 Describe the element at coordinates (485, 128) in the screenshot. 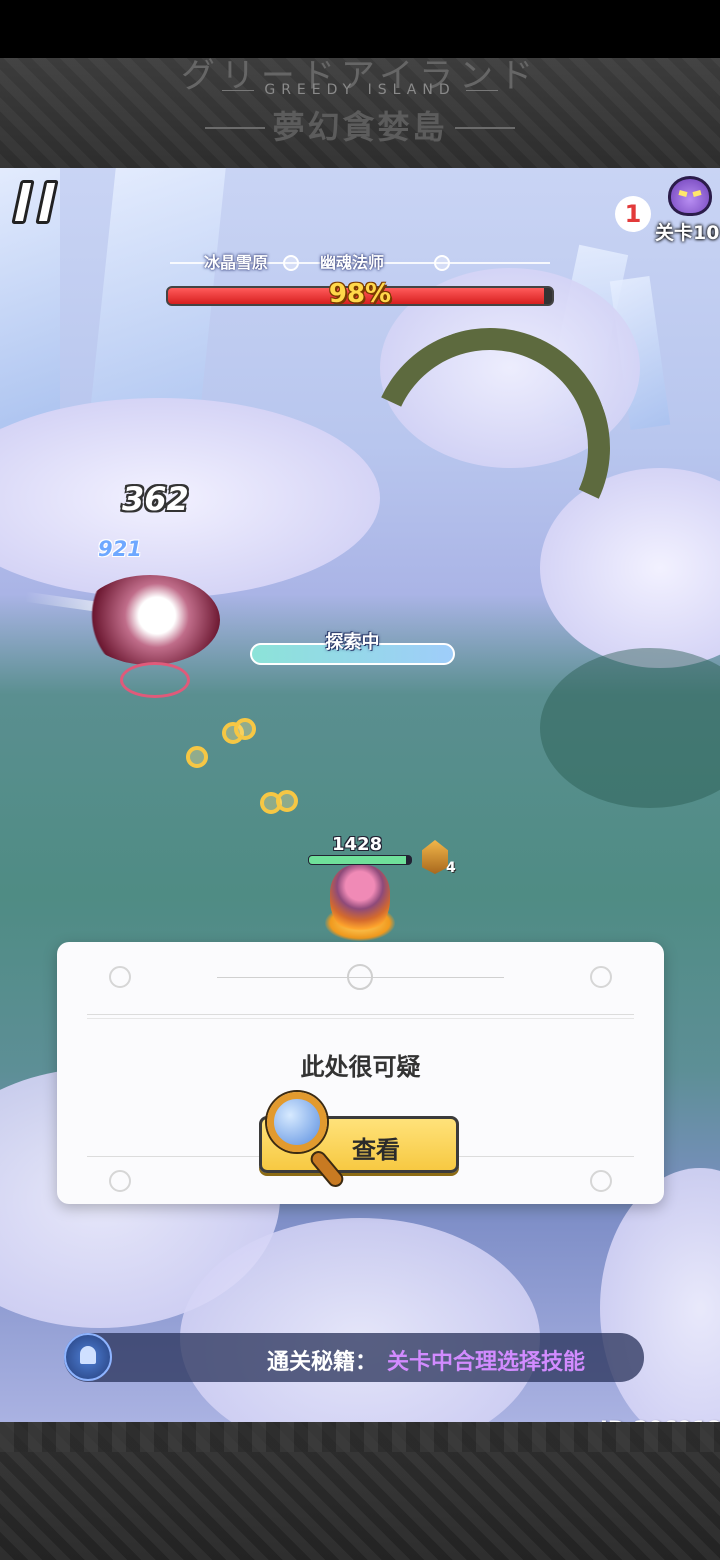

I see `logo-divider-right` at that location.